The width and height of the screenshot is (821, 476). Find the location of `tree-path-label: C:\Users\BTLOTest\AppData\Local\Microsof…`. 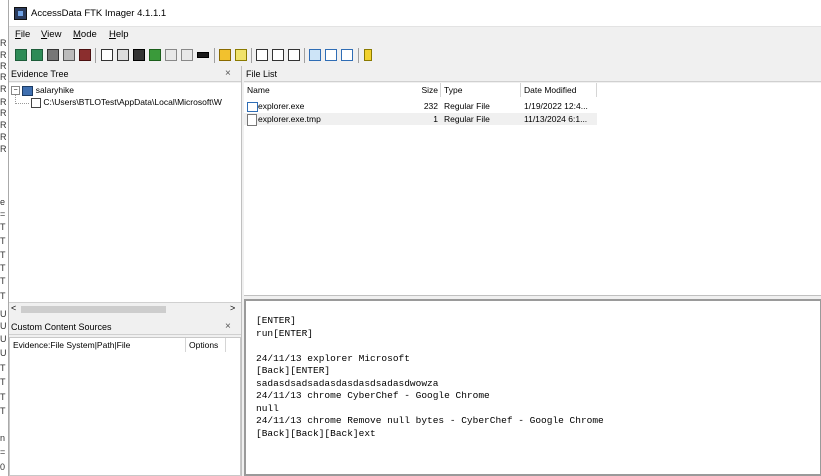

tree-path-label: C:\Users\BTLOTest\AppData\Local\Microsof… is located at coordinates (132, 102).